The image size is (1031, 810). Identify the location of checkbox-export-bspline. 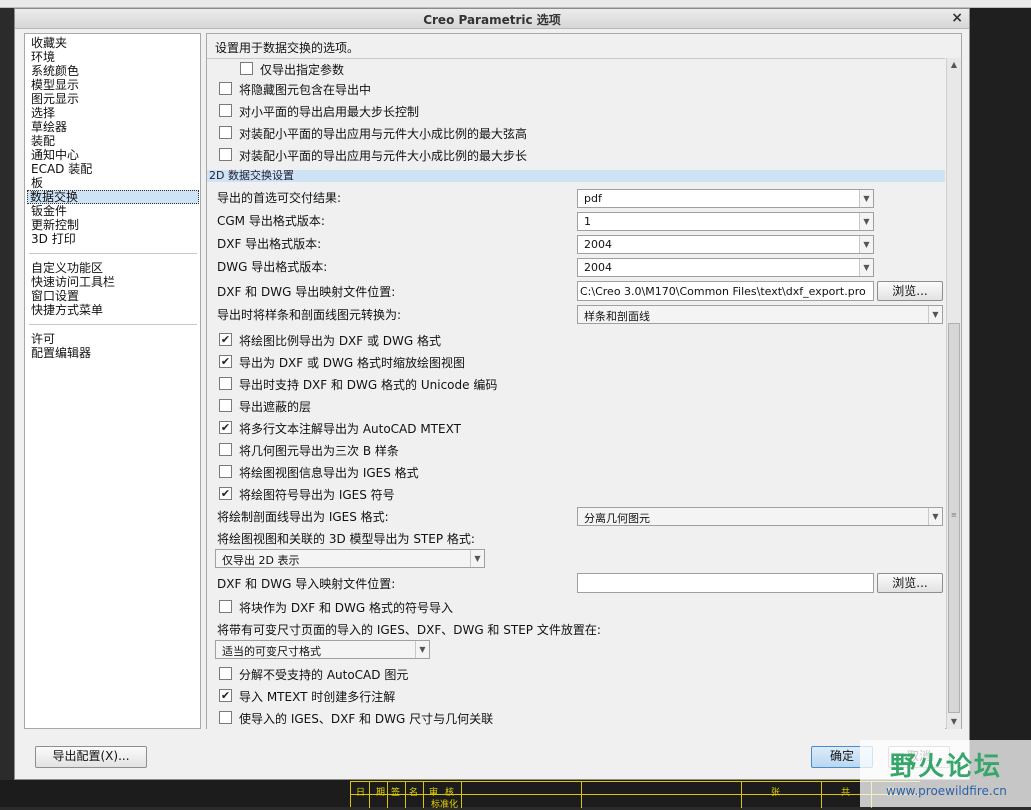
(225, 449).